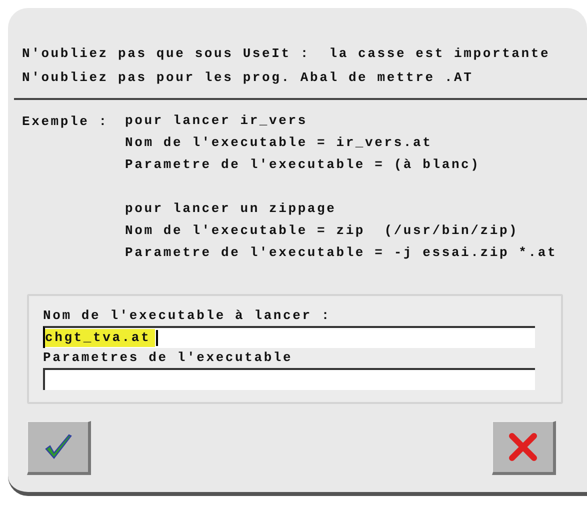  What do you see at coordinates (289, 379) in the screenshot?
I see `input-field` at bounding box center [289, 379].